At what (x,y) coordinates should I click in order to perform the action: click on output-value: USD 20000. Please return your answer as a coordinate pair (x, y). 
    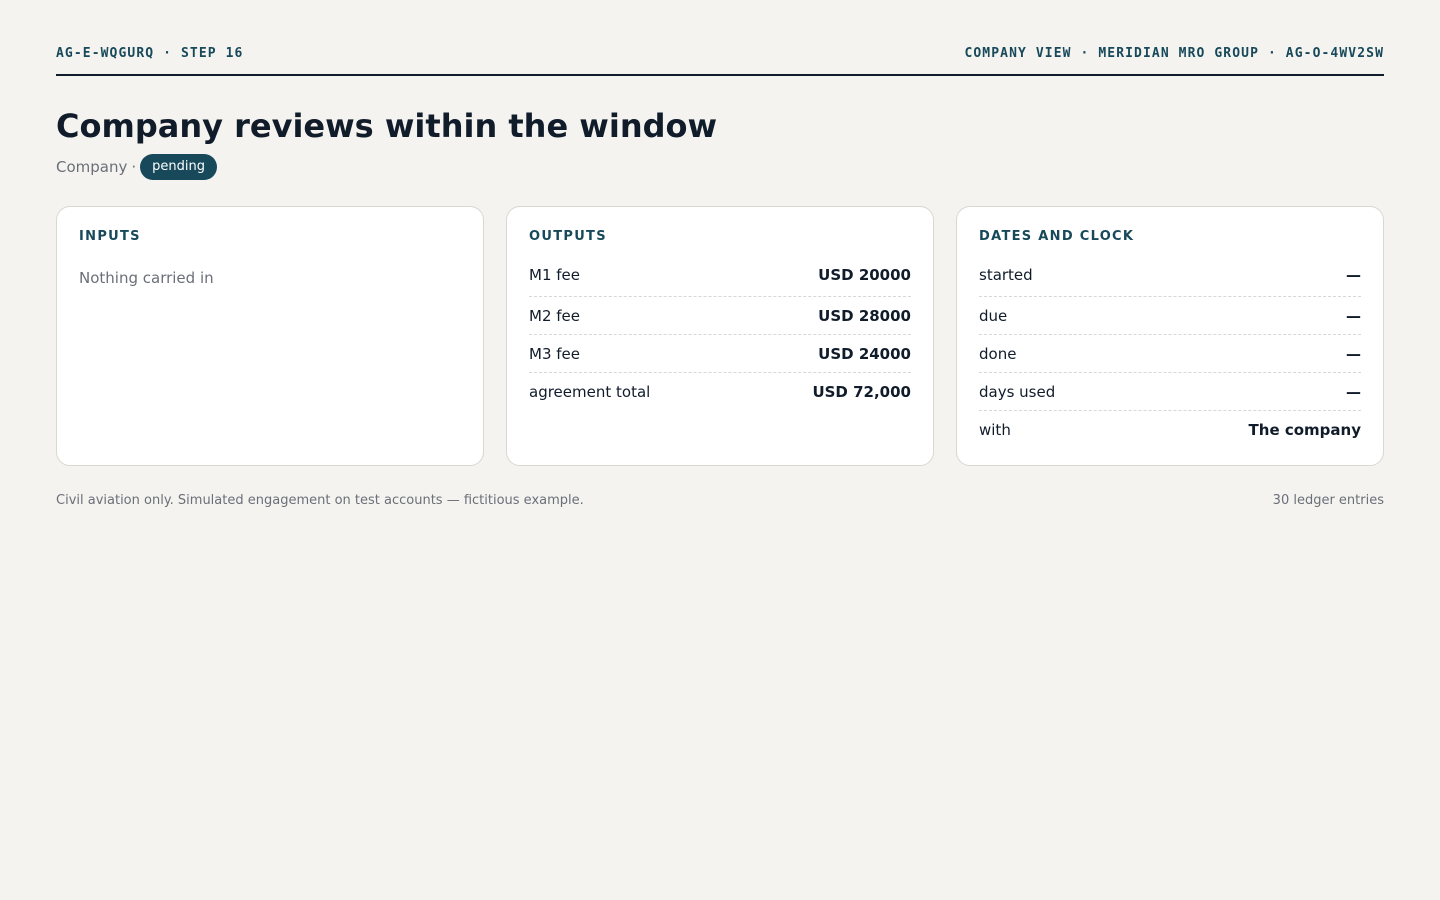
    Looking at the image, I should click on (864, 275).